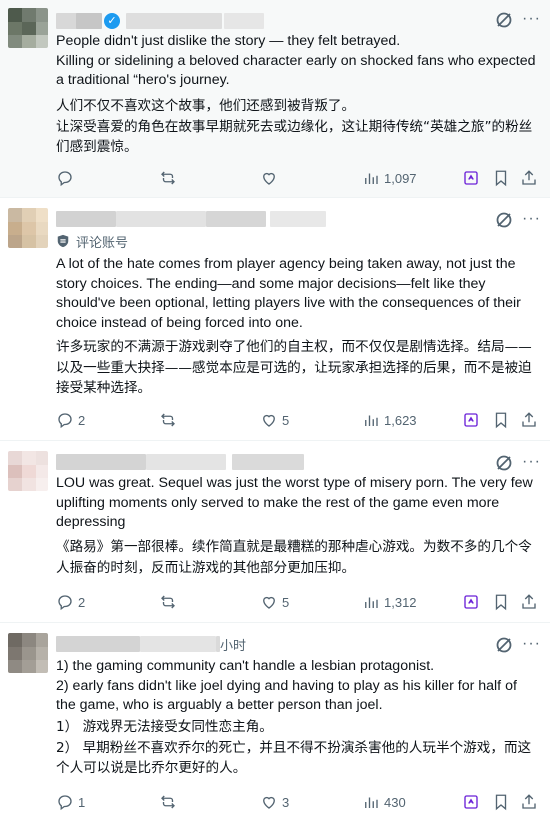  What do you see at coordinates (298, 420) in the screenshot?
I see `action-bar: 2 5 1,623` at bounding box center [298, 420].